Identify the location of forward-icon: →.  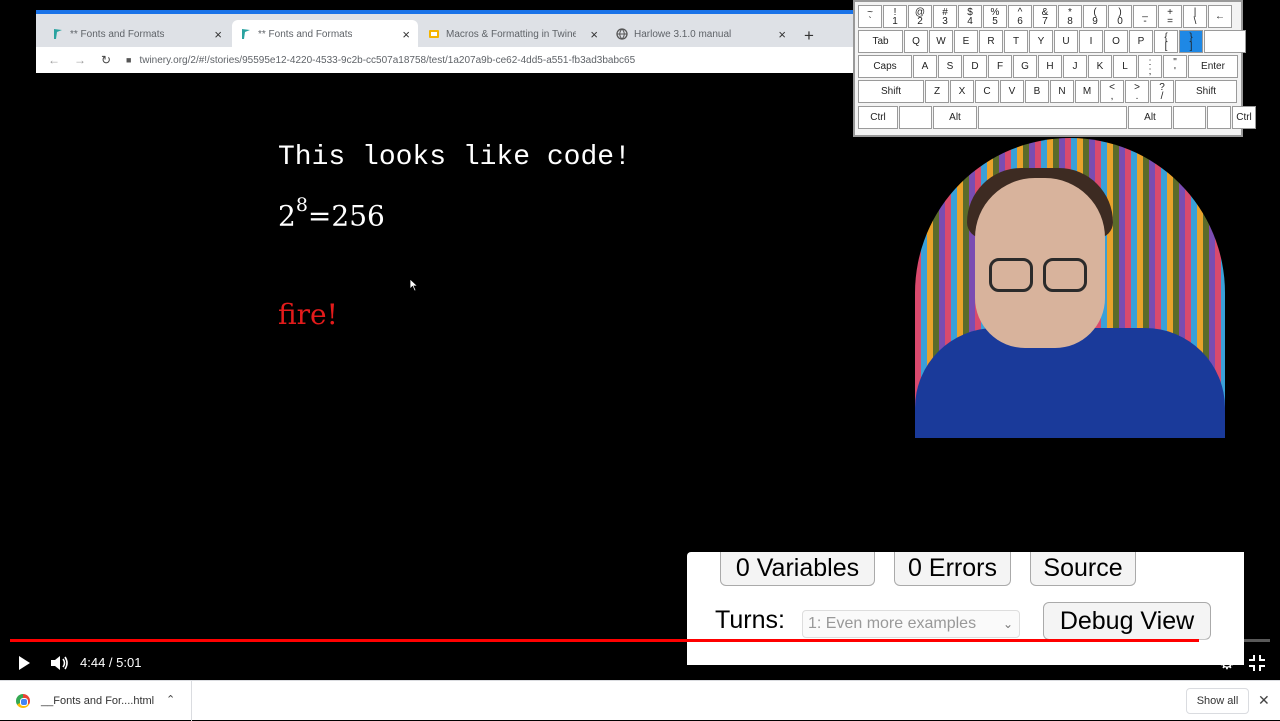
(80, 60).